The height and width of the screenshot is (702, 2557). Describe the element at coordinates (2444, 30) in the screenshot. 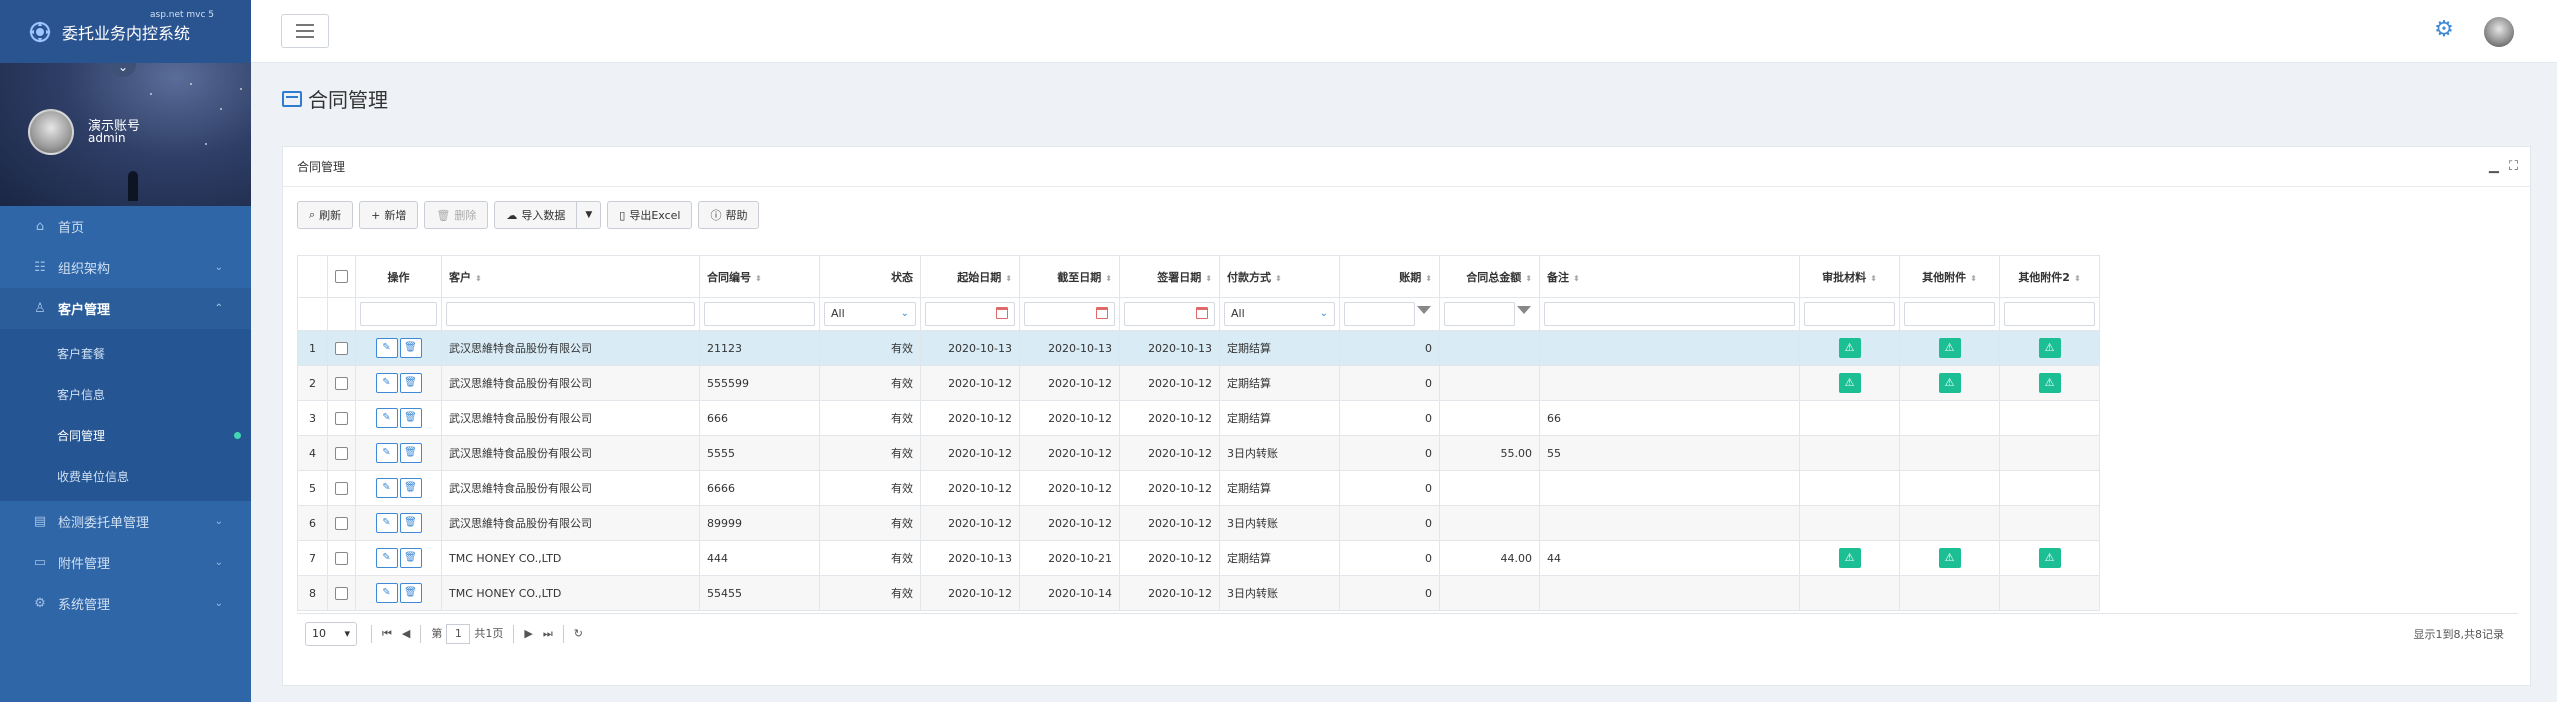

I see `settings-gear-icon: ⚙` at that location.